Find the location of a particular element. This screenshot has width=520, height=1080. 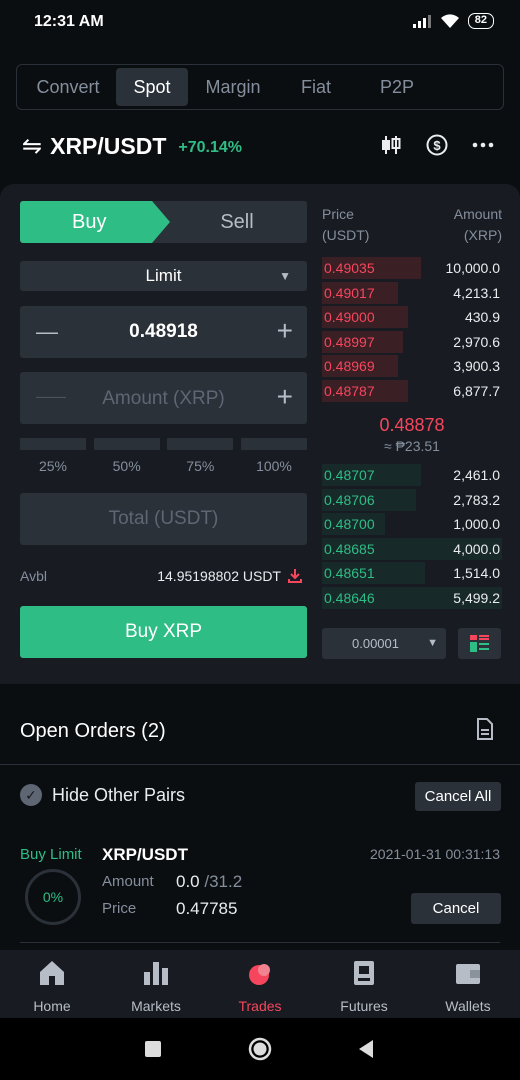

order-price: 0.48646 is located at coordinates (349, 597).